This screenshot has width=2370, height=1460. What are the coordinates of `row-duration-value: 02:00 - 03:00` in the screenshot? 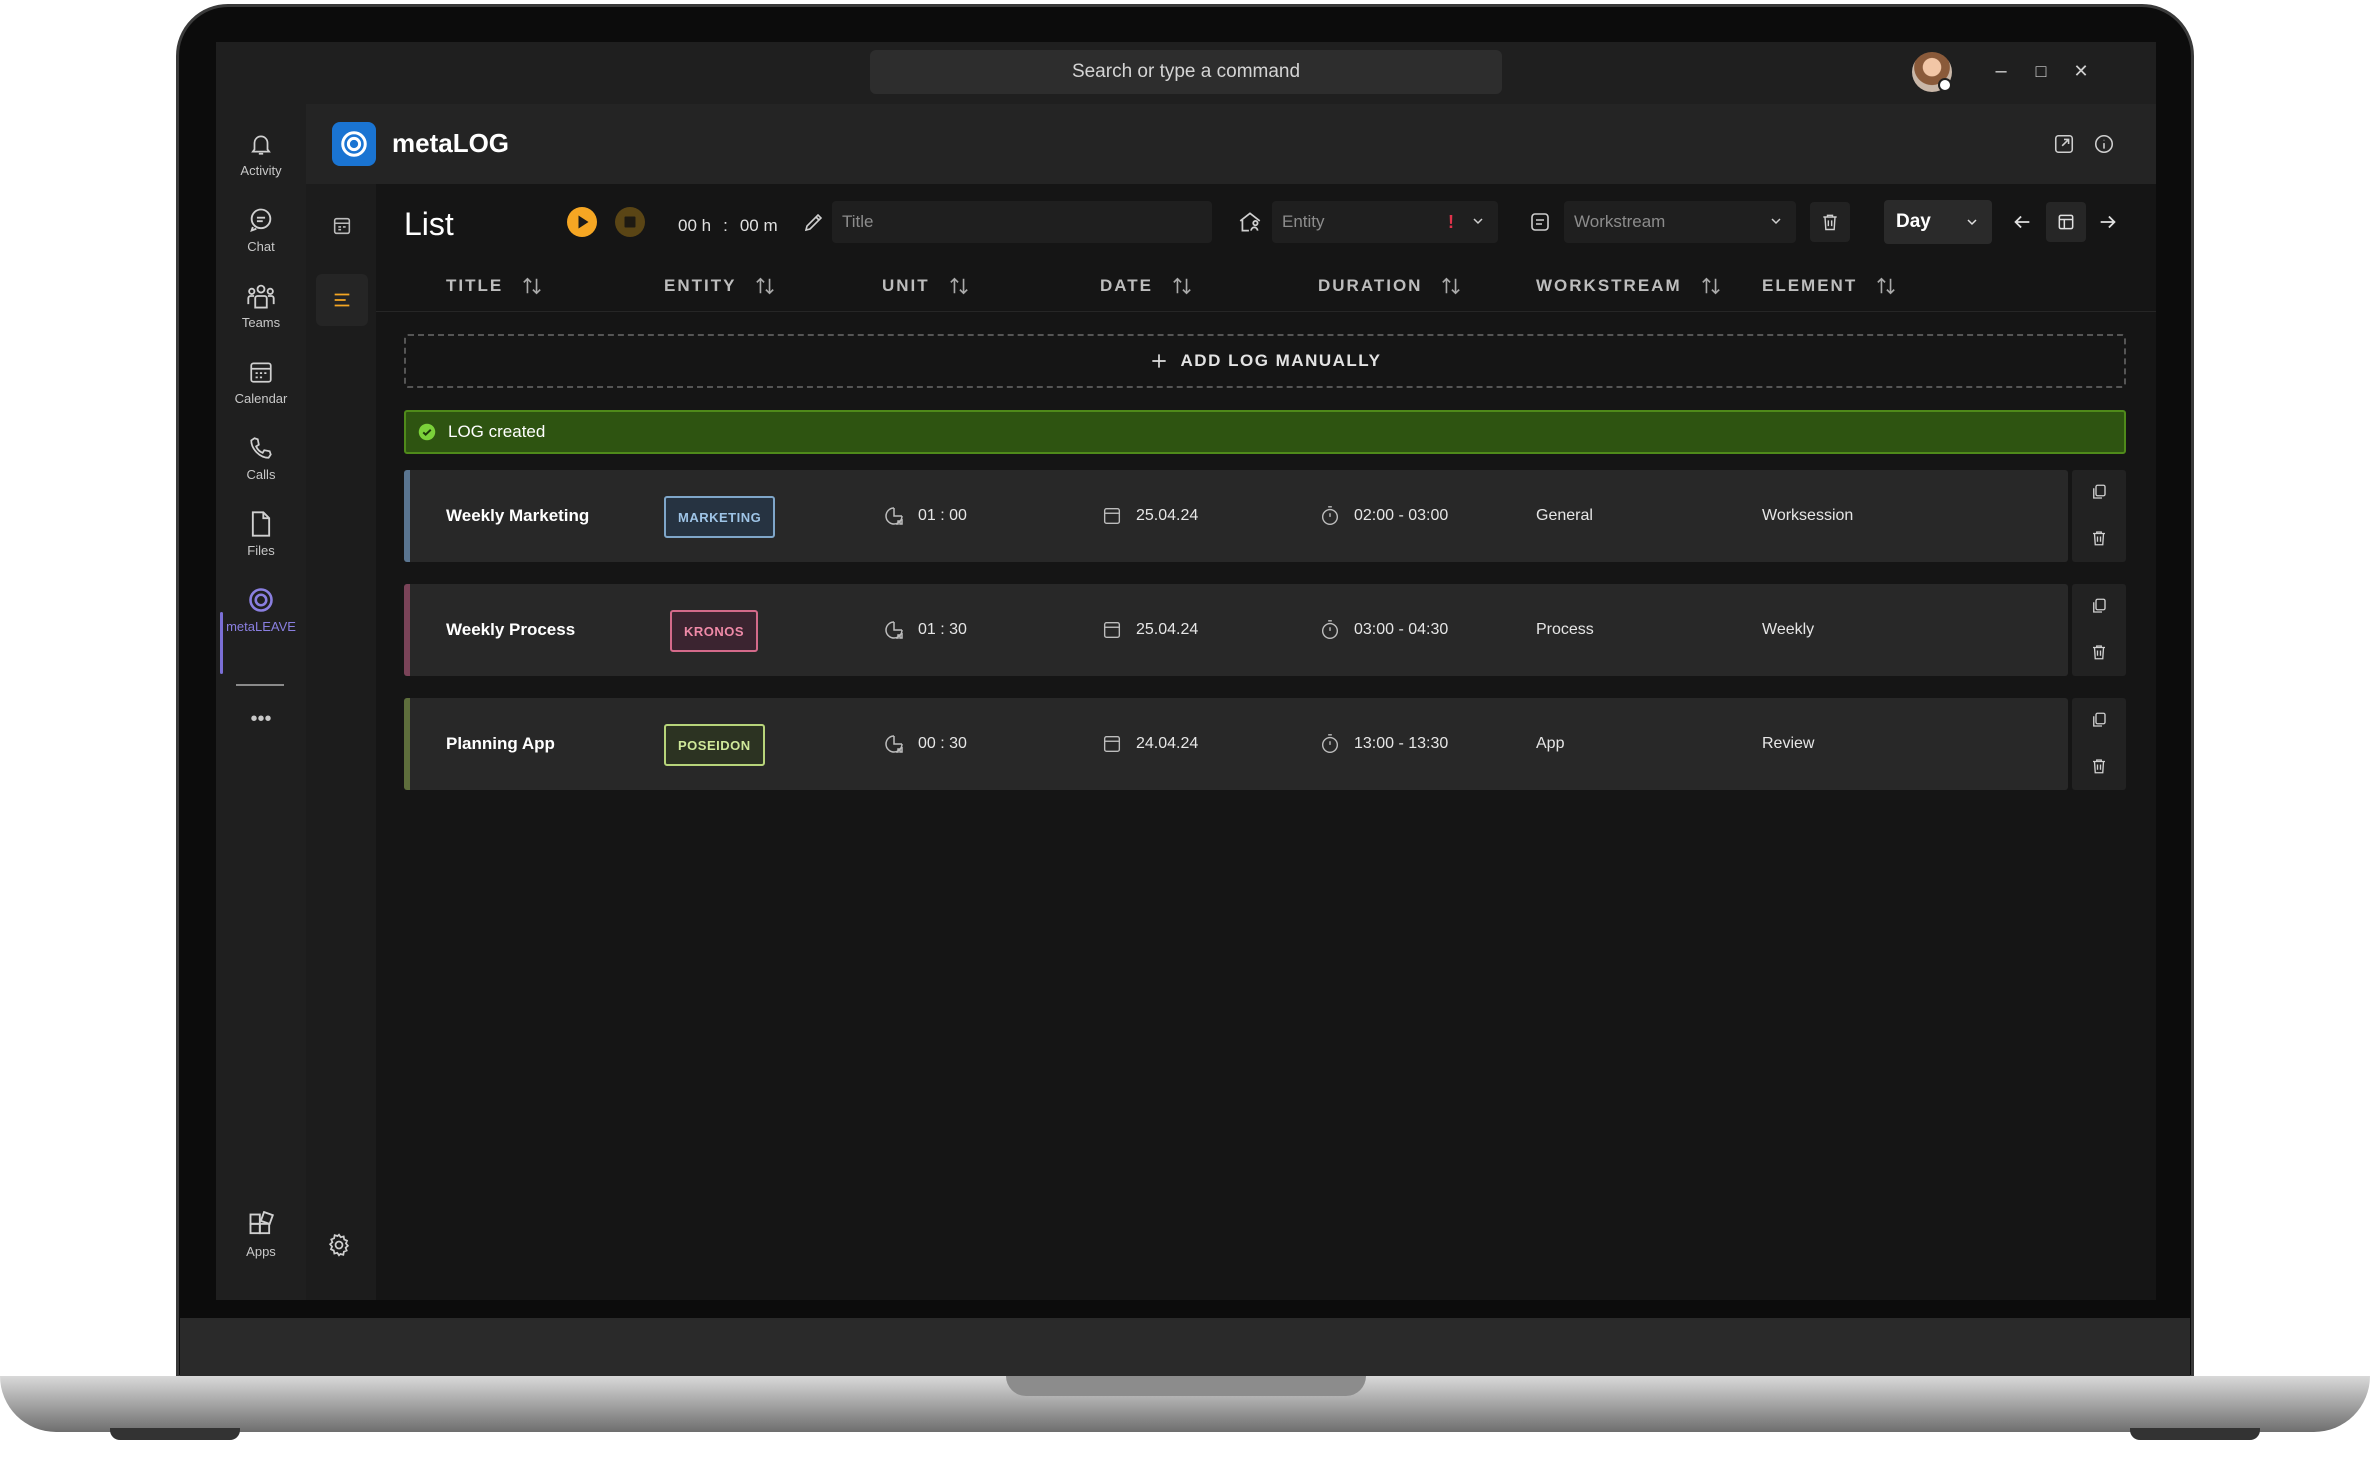 It's located at (1401, 515).